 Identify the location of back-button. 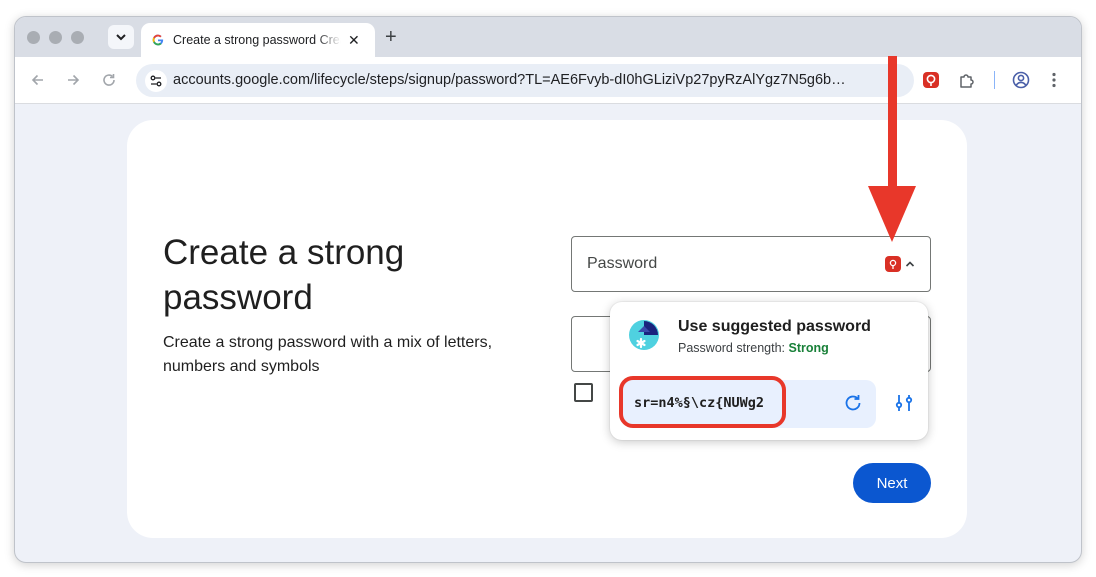
(38, 80).